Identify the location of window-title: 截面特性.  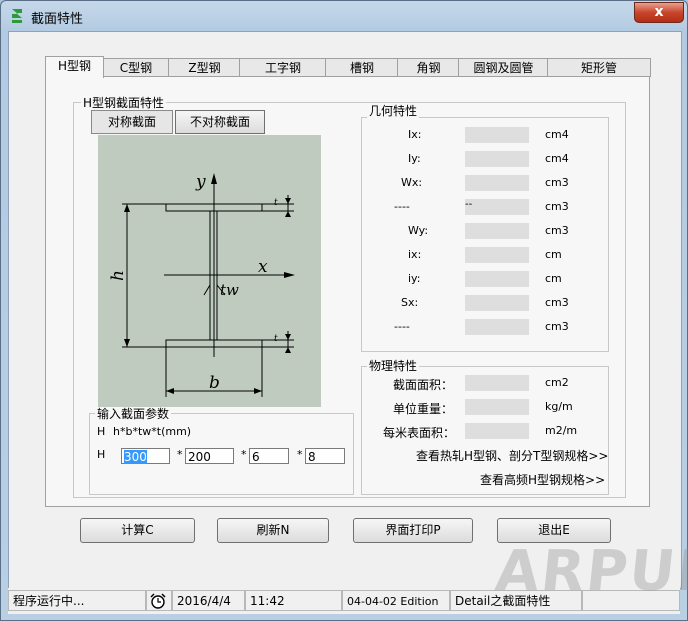
(57, 19).